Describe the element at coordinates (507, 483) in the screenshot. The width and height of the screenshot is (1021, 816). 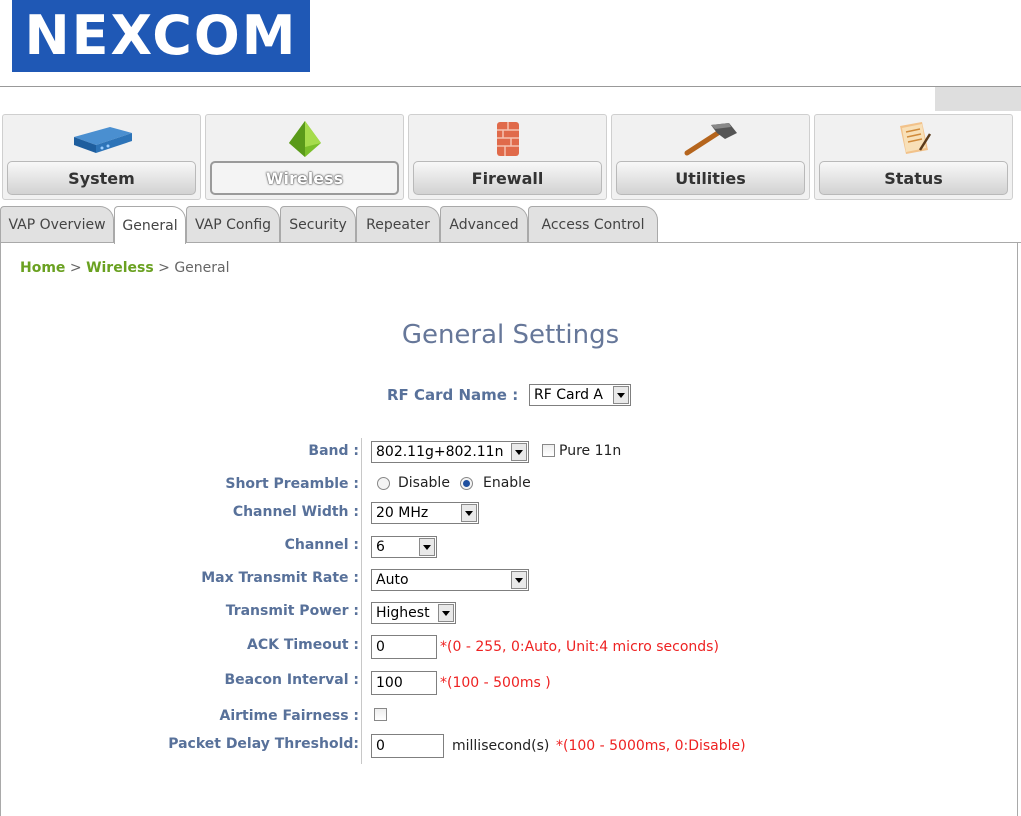
I see `preamble-enable-label: Enable` at that location.